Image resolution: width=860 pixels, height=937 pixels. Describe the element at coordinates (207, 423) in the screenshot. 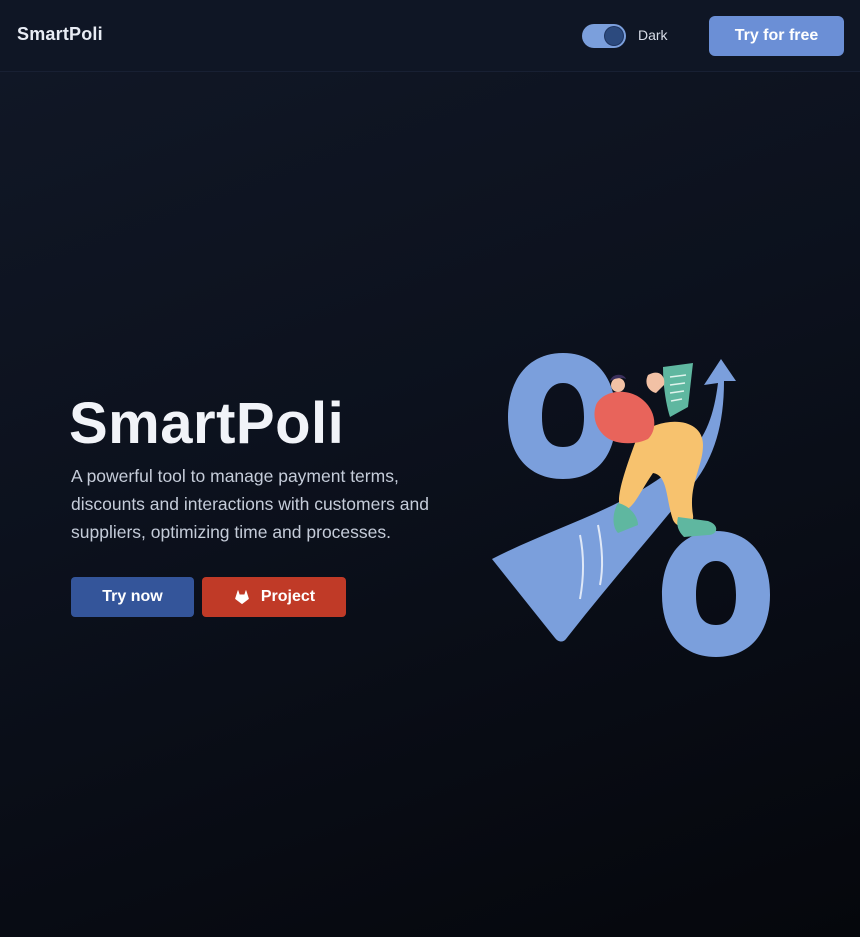

I see `hero-title: SmartPoli` at that location.